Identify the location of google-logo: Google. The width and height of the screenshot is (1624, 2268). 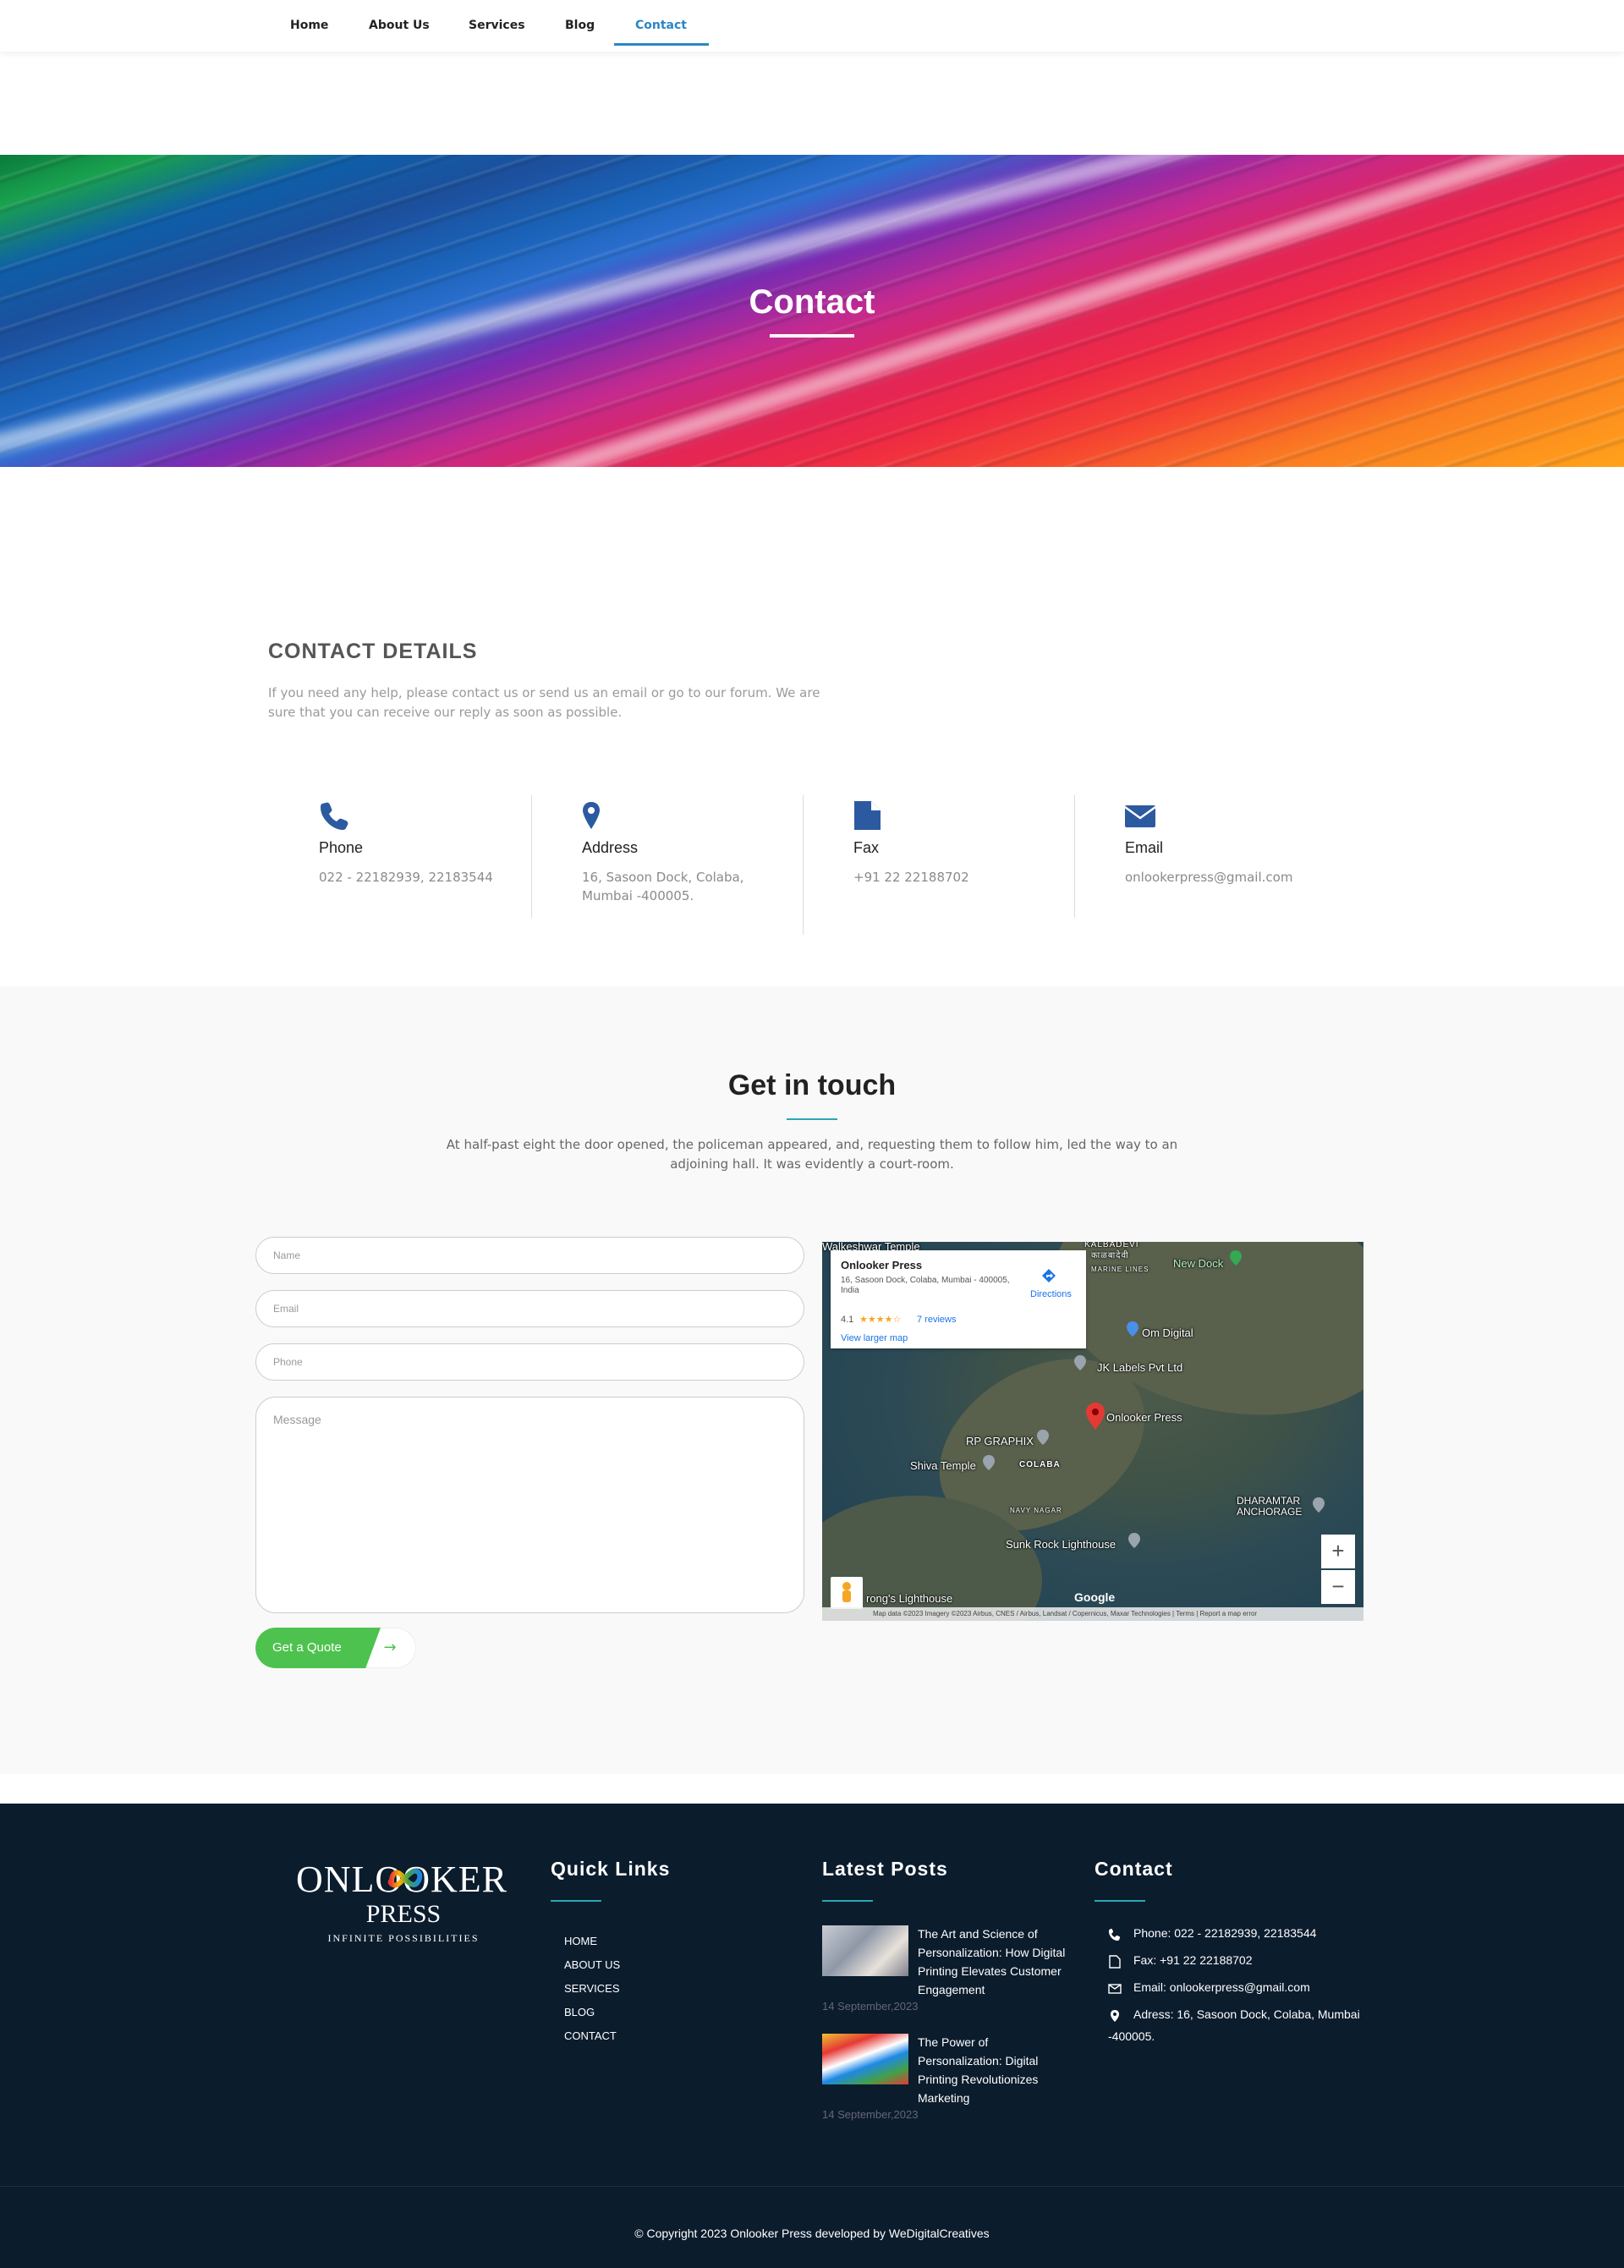
(1095, 1597).